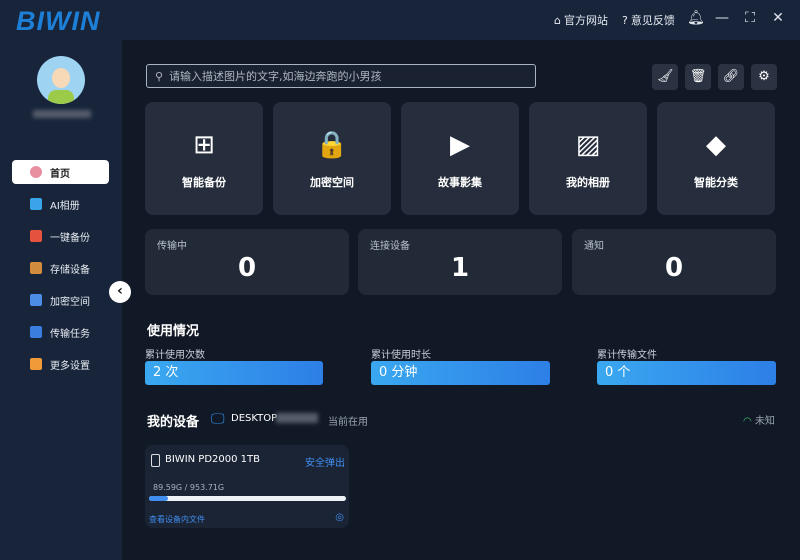  I want to click on current-in-use: 当前在用, so click(348, 422).